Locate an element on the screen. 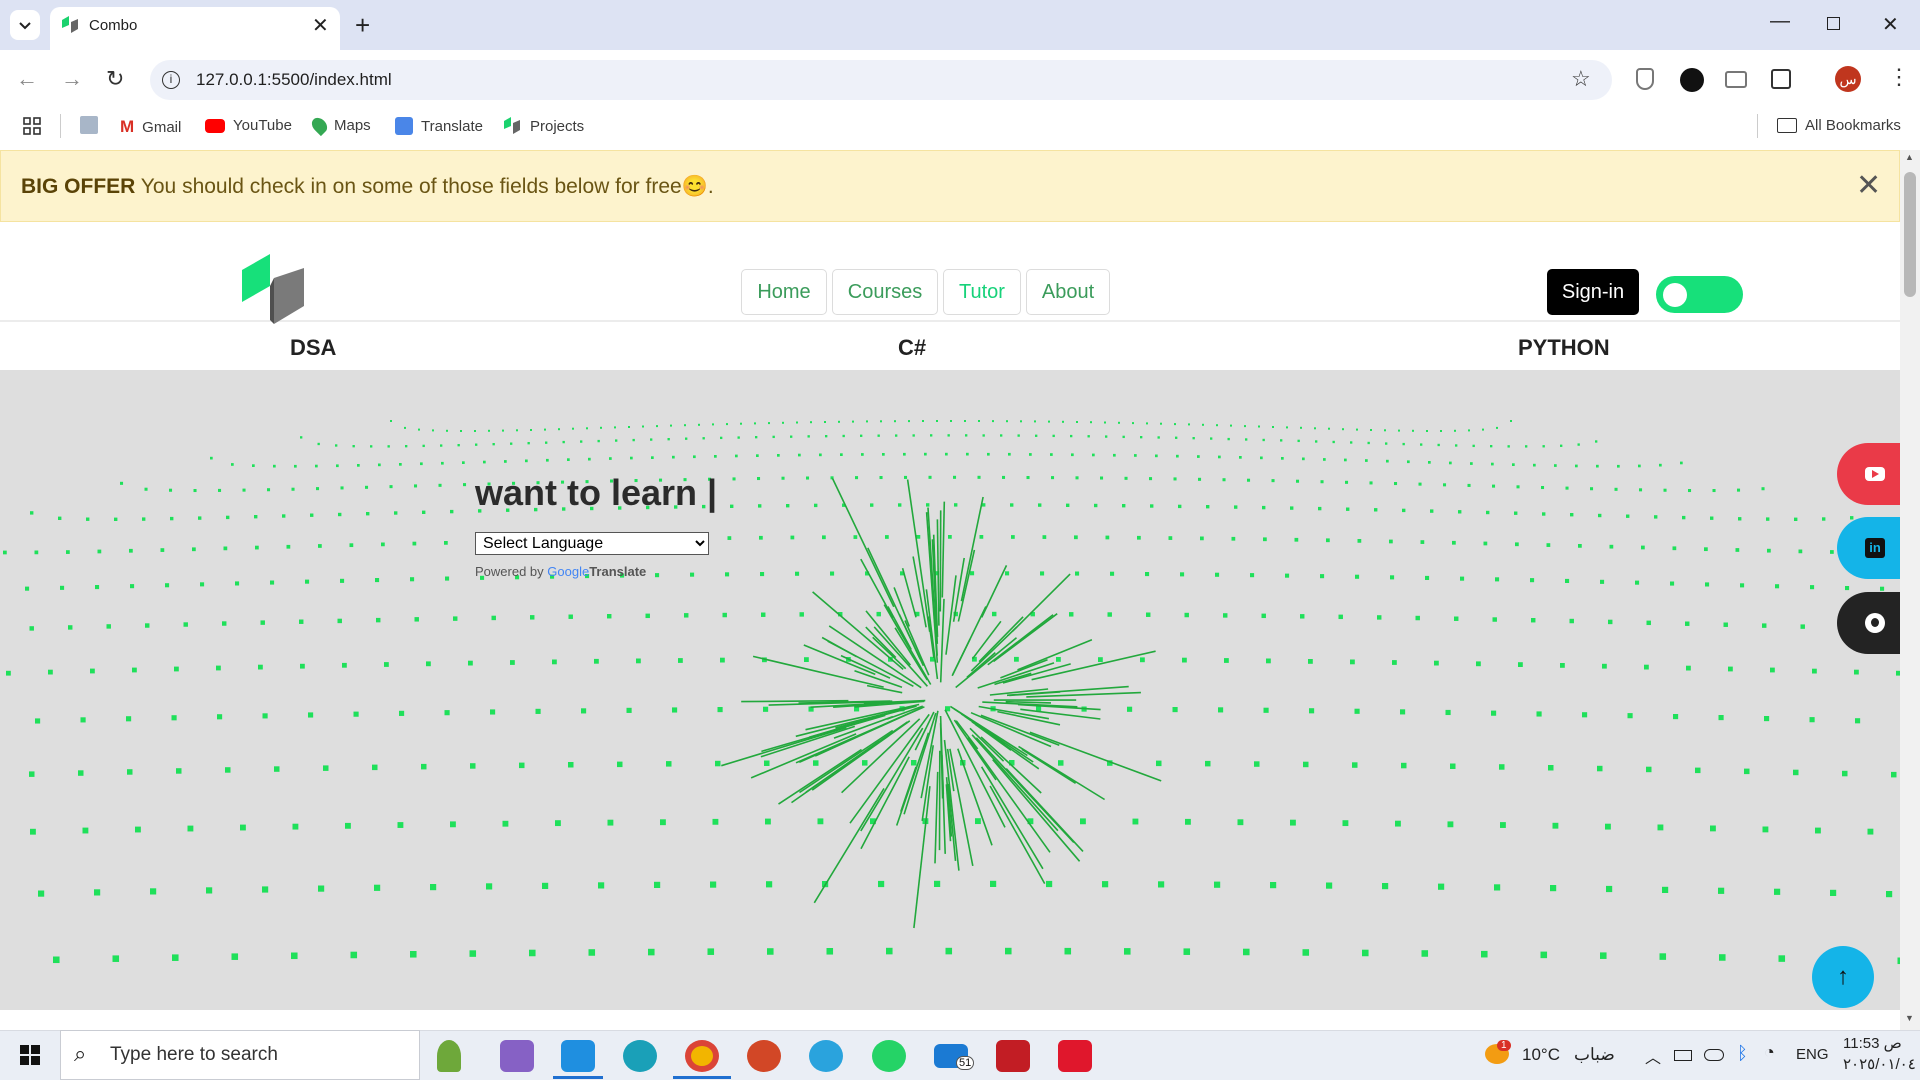 The width and height of the screenshot is (1920, 1080). forward-arrow-icon: → is located at coordinates (72, 79).